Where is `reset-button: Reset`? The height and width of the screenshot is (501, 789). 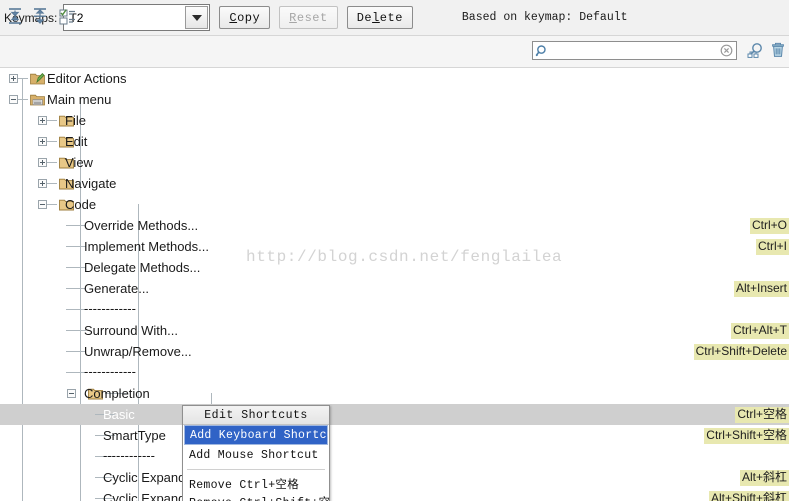
reset-button: Reset is located at coordinates (308, 17).